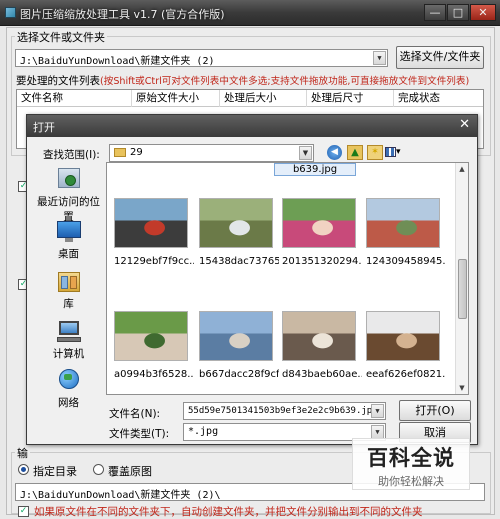 This screenshot has width=500, height=519. I want to click on auto-folder-checkbox: ✓, so click(23, 511).